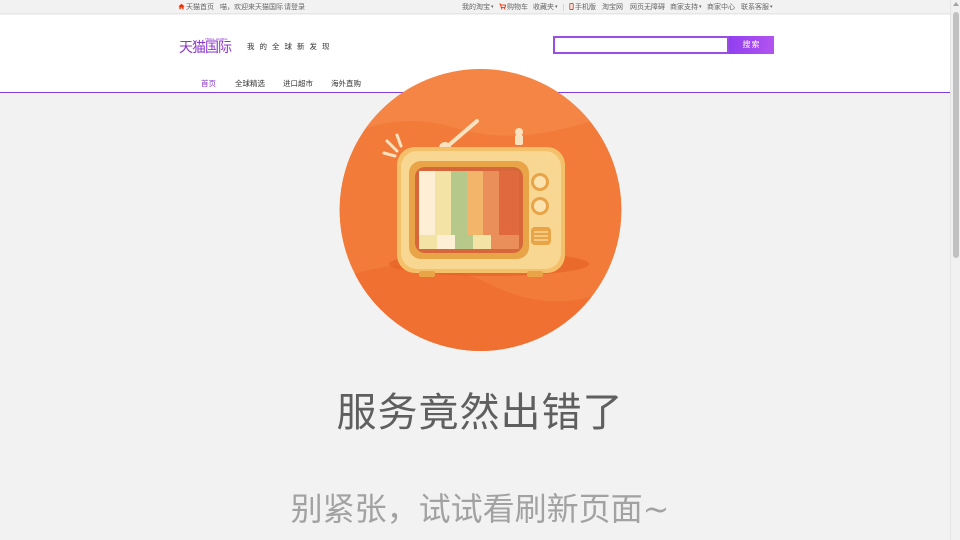 Image resolution: width=960 pixels, height=540 pixels. I want to click on merchant-support-menu: 商家支持▾, so click(686, 7).